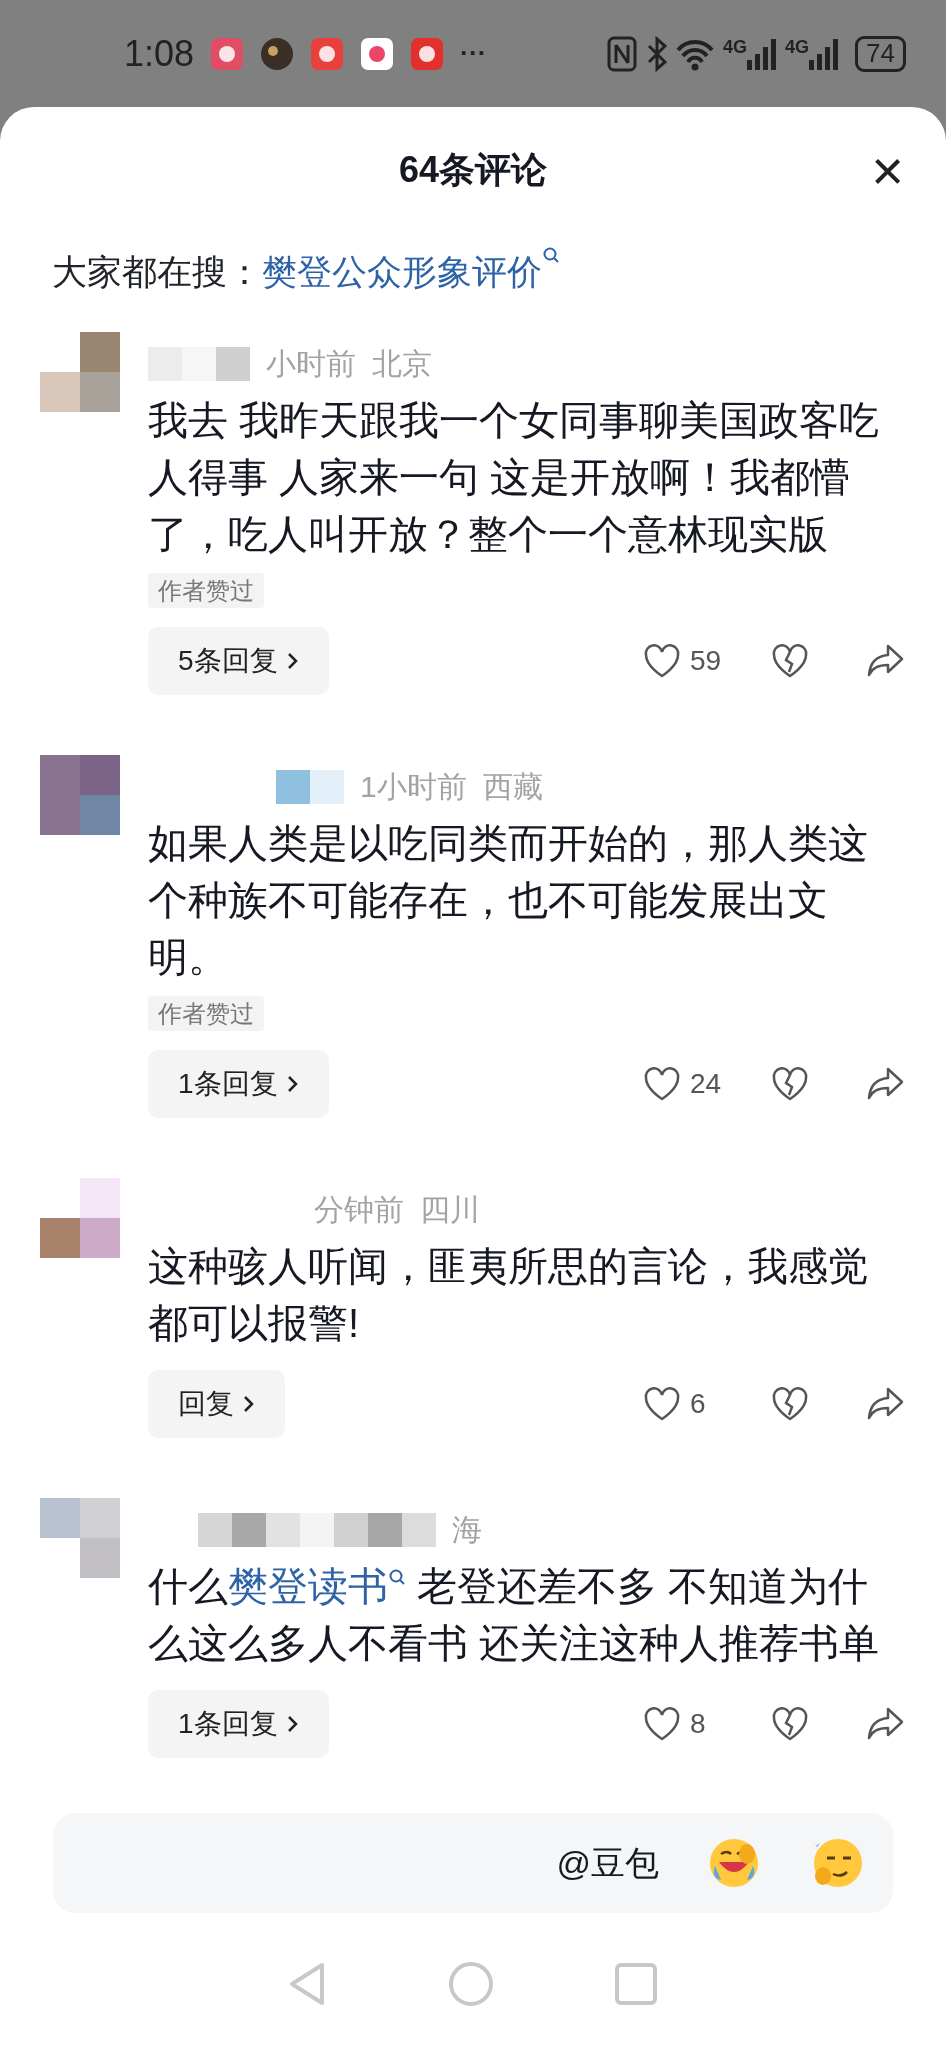 The image size is (946, 2048). Describe the element at coordinates (159, 53) in the screenshot. I see `clock: 1:08` at that location.